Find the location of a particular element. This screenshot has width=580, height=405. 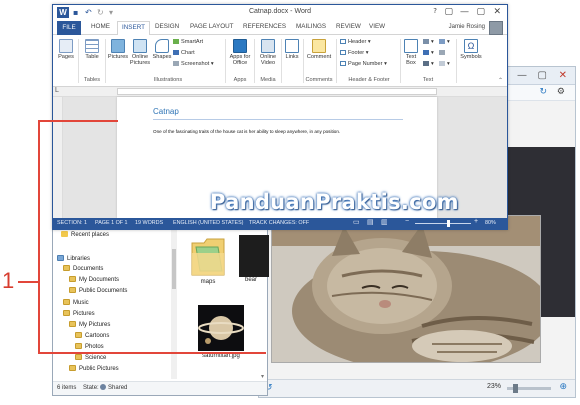

zoom-in-icon: + is located at coordinates (476, 221).